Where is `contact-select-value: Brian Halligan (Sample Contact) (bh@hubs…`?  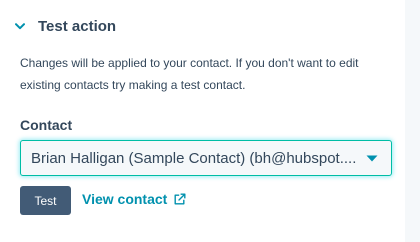 contact-select-value: Brian Halligan (Sample Contact) (bh@hubs… is located at coordinates (194, 158).